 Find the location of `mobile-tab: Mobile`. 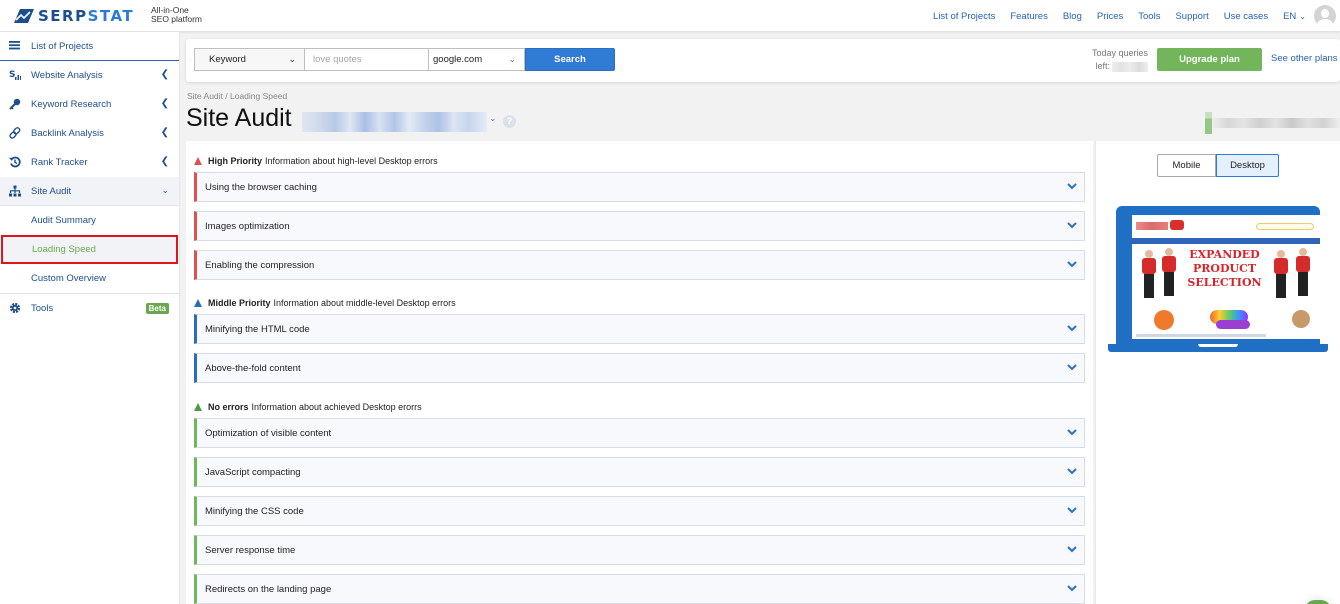

mobile-tab: Mobile is located at coordinates (1186, 165).